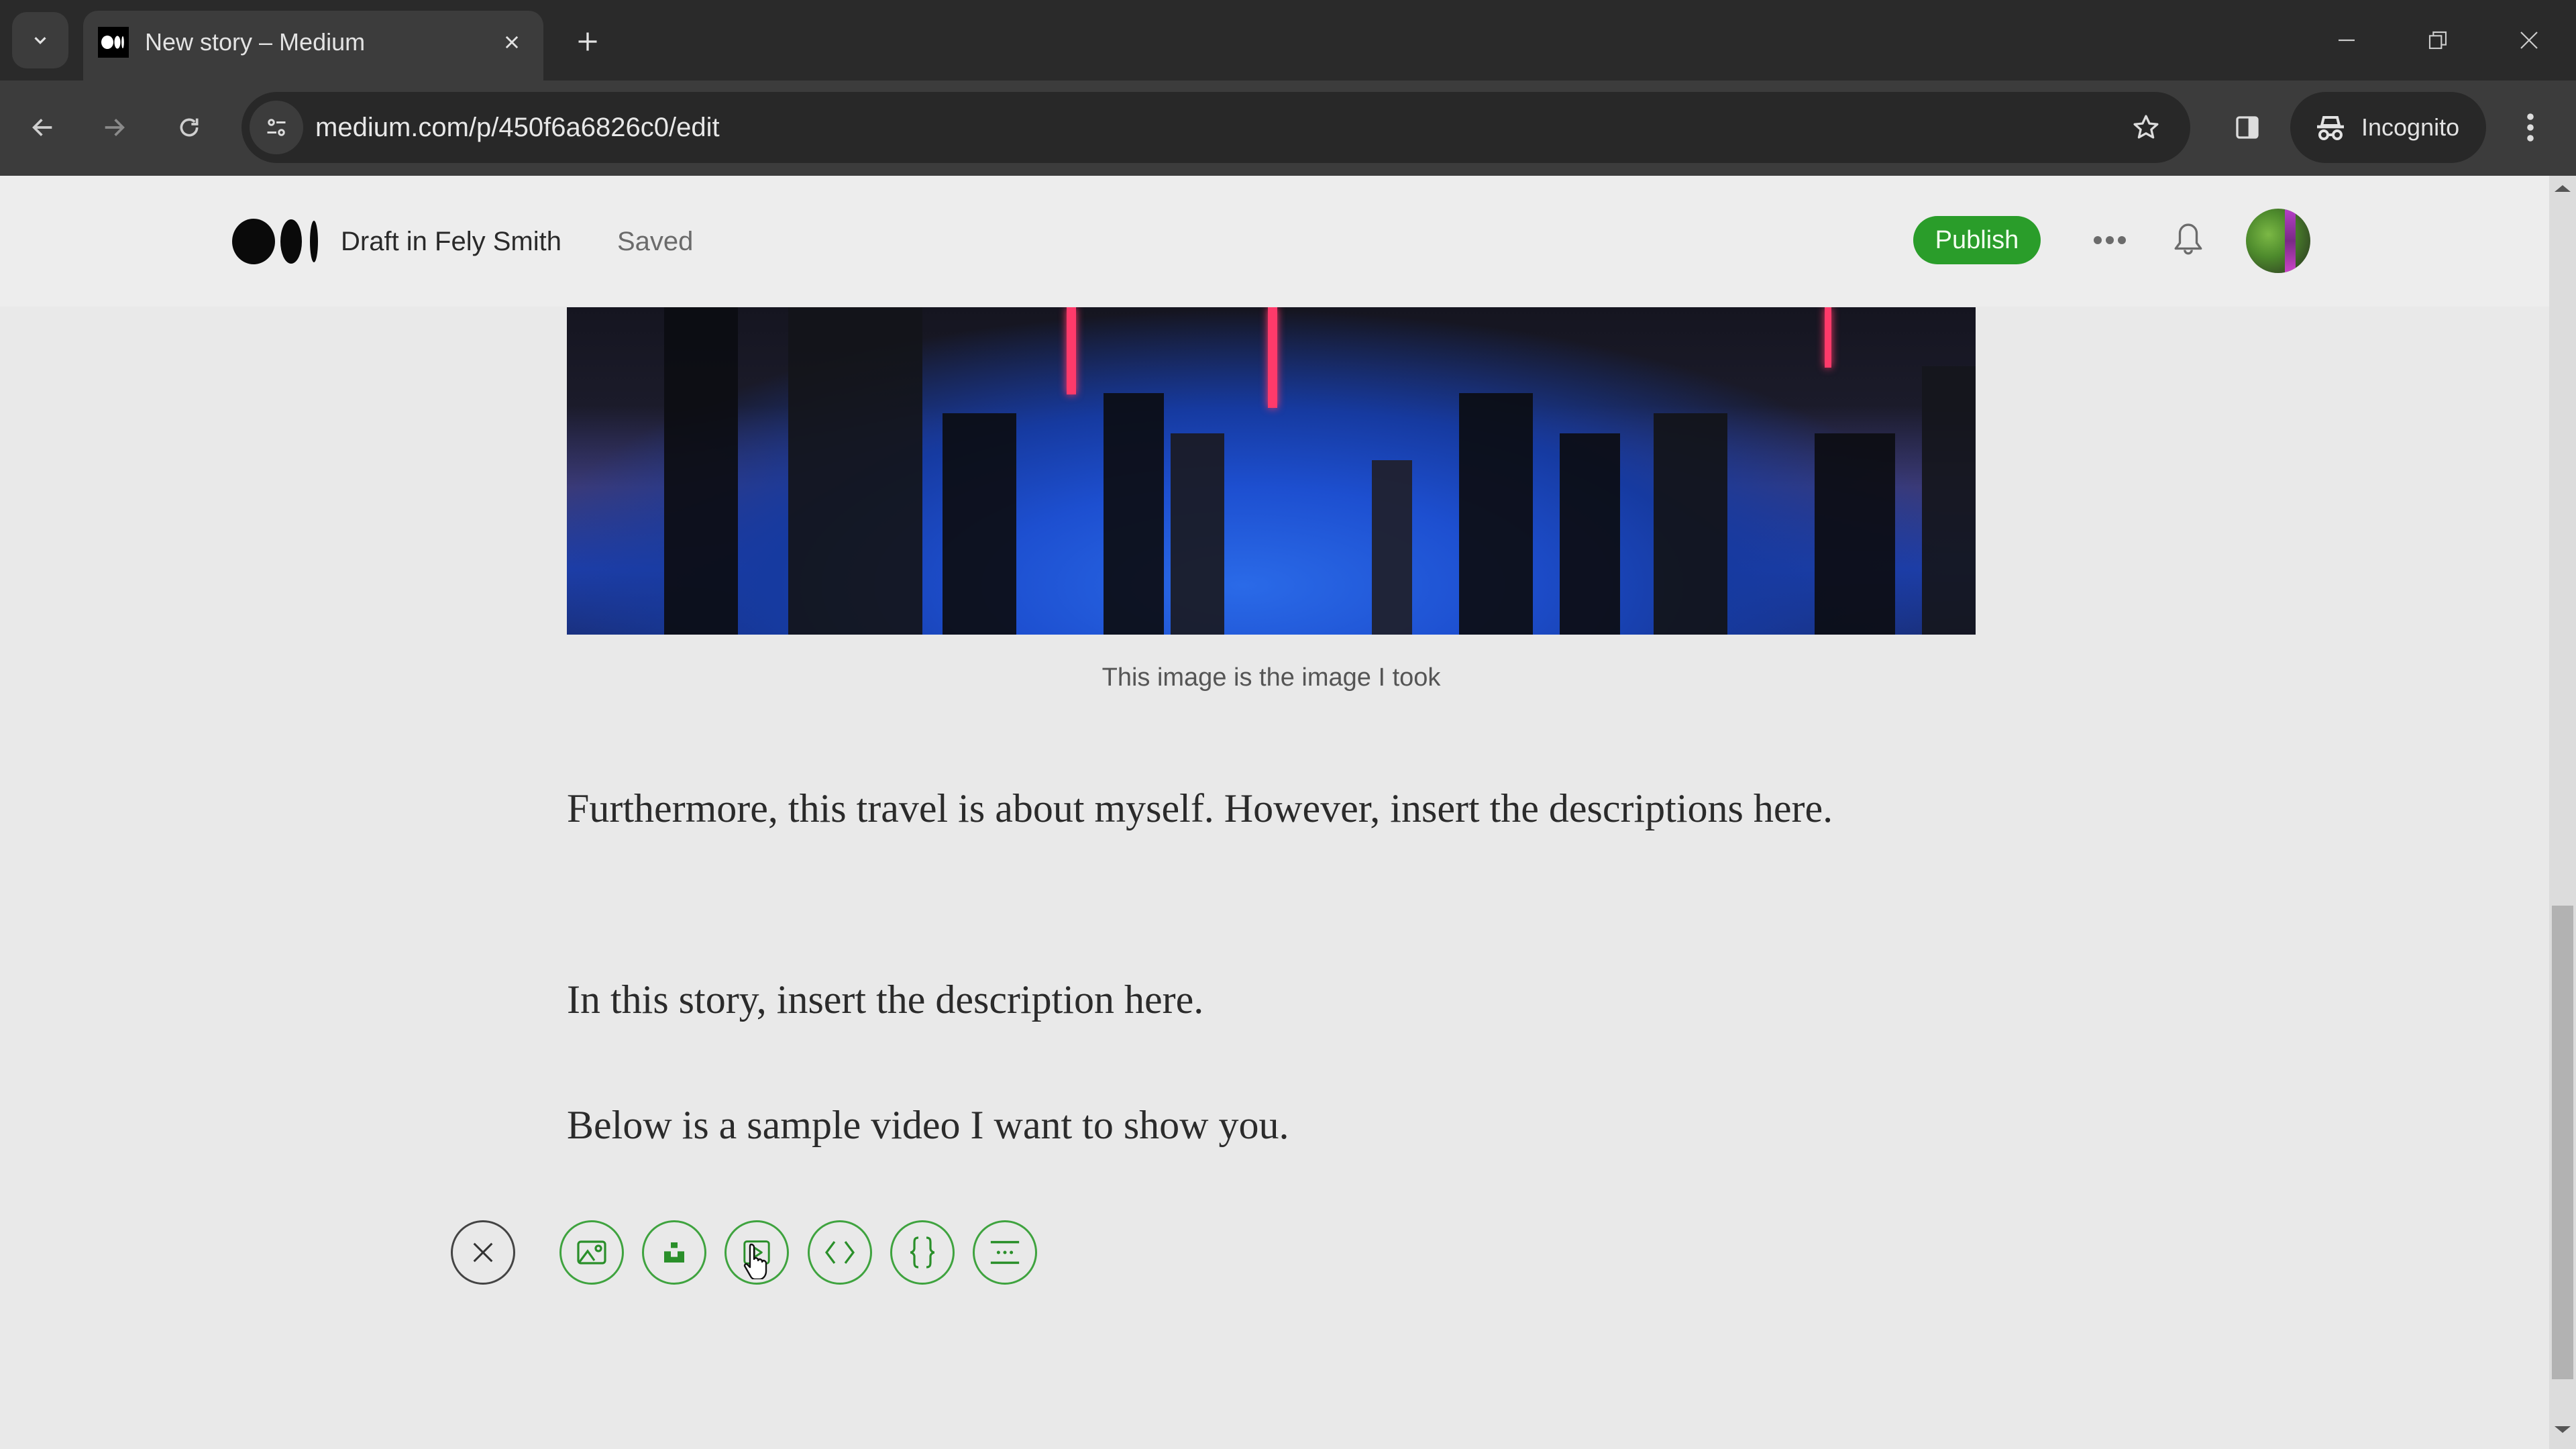 The image size is (2576, 1449). Describe the element at coordinates (2562, 1142) in the screenshot. I see `scrollbar-thumb` at that location.